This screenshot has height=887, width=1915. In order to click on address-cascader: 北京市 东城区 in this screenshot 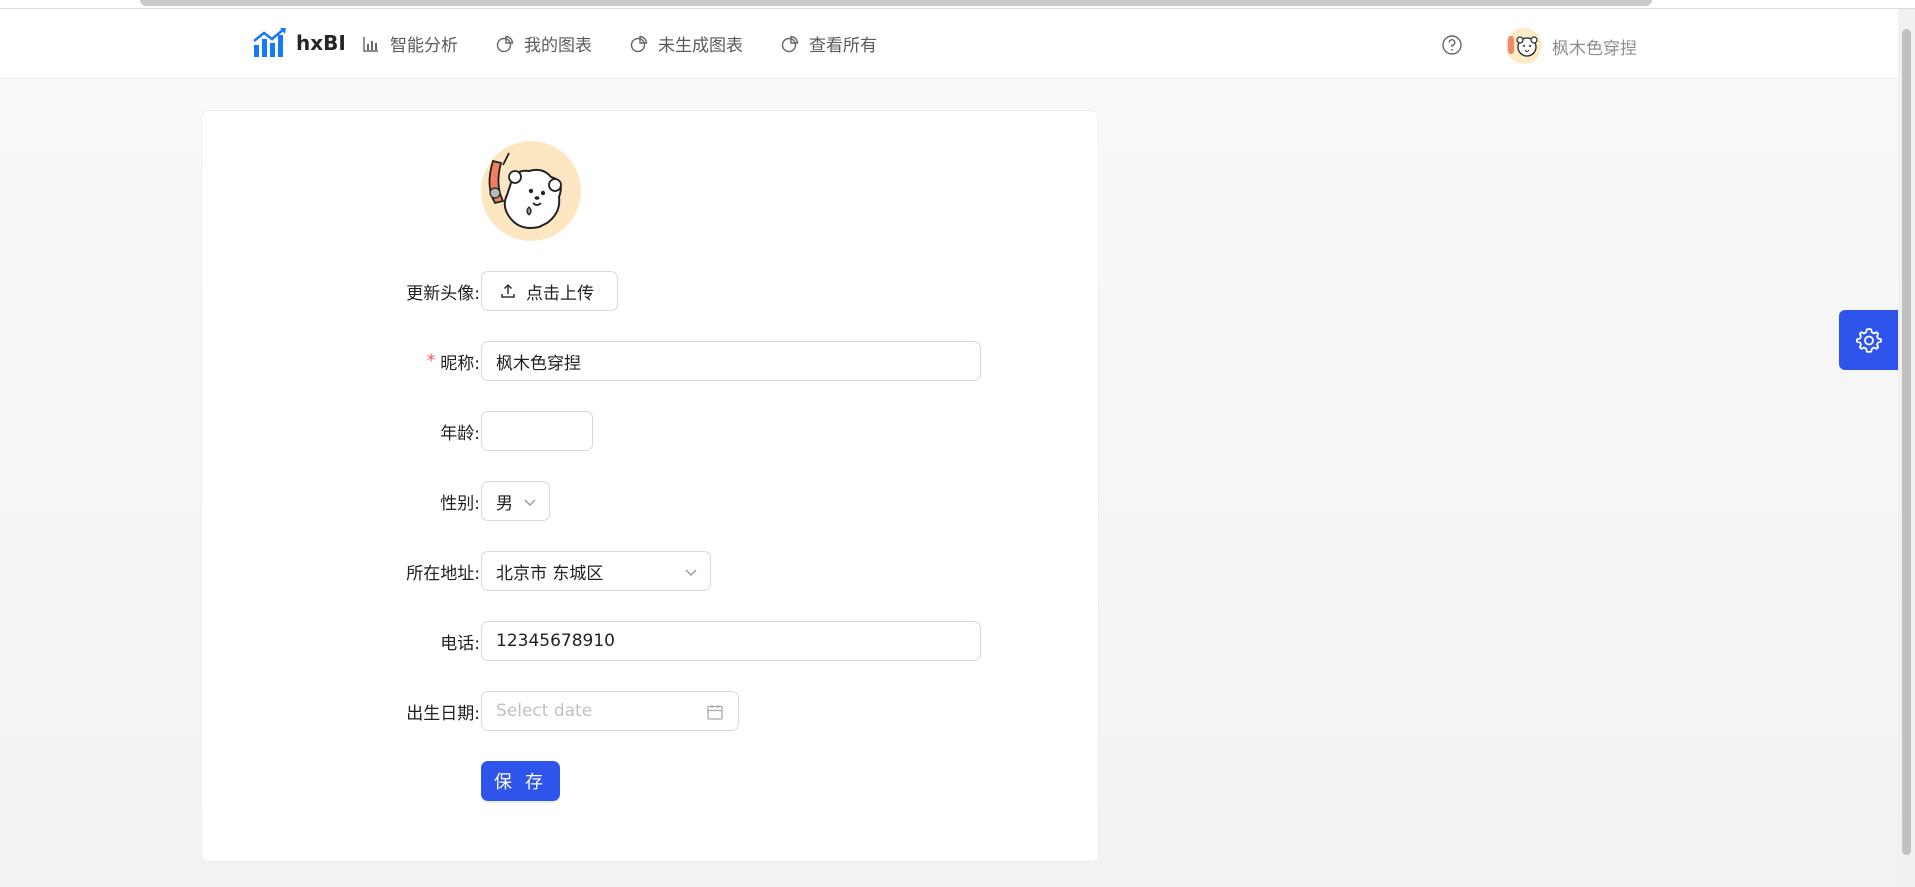, I will do `click(596, 571)`.